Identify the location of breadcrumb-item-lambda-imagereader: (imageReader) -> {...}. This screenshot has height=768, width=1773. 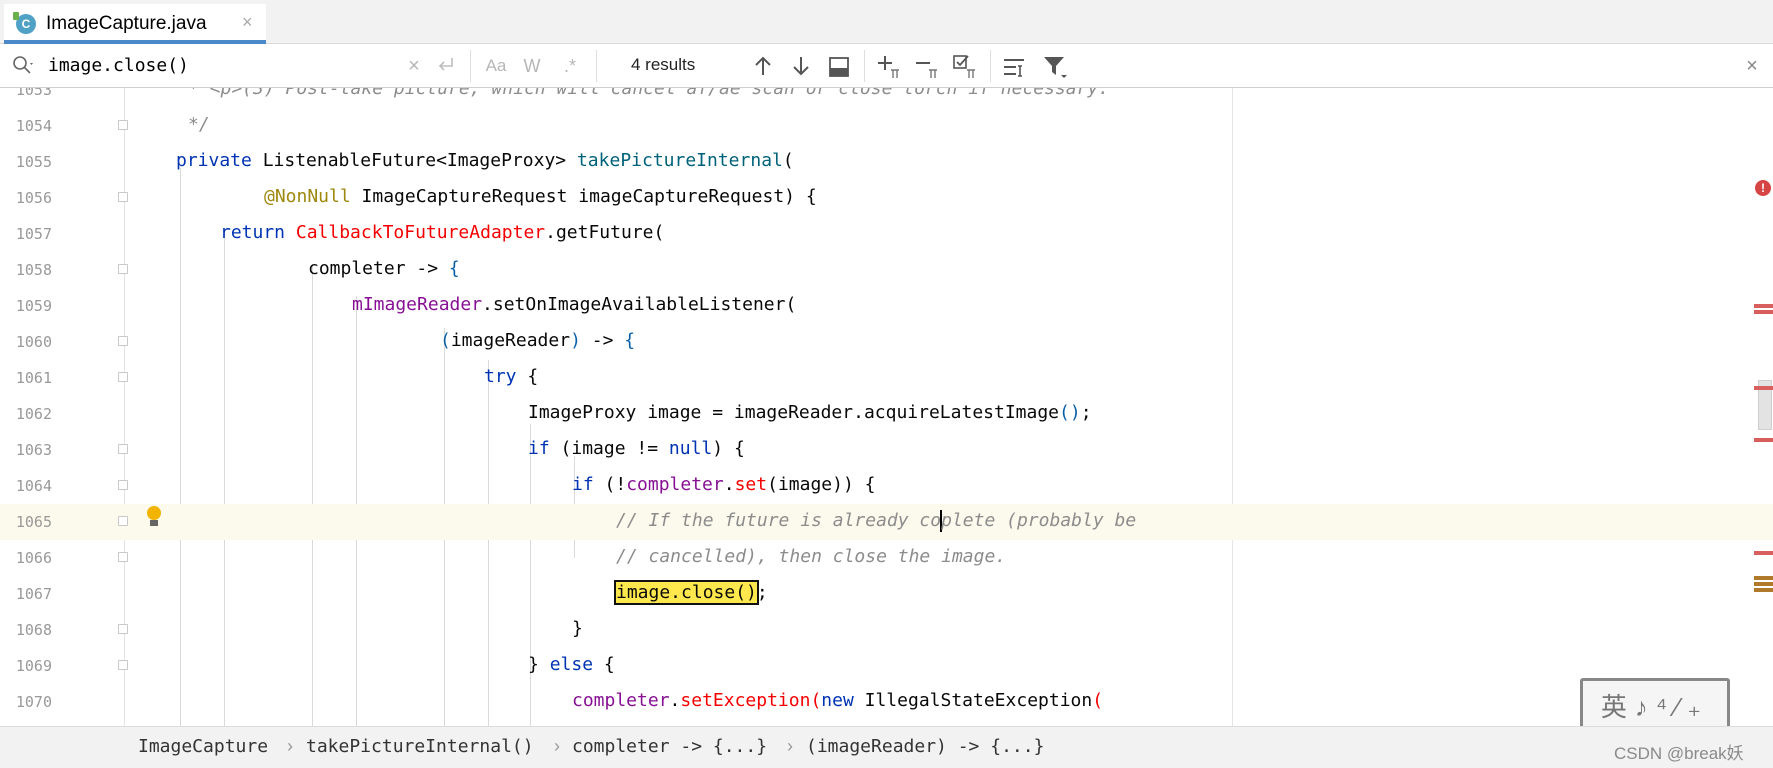
(925, 746).